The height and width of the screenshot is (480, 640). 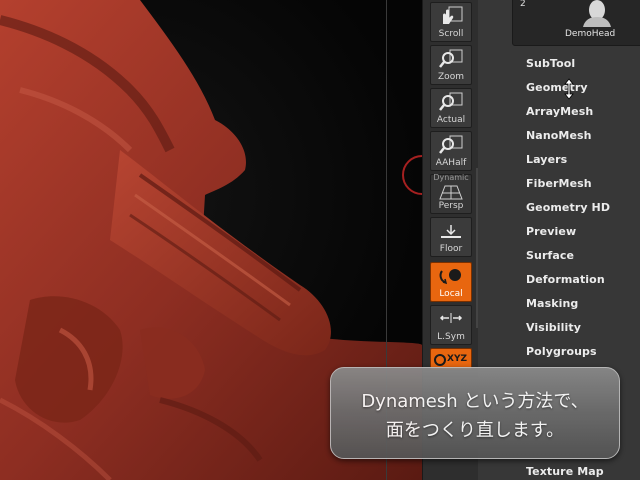 What do you see at coordinates (451, 144) in the screenshot?
I see `magnifier-aahalf-icon` at bounding box center [451, 144].